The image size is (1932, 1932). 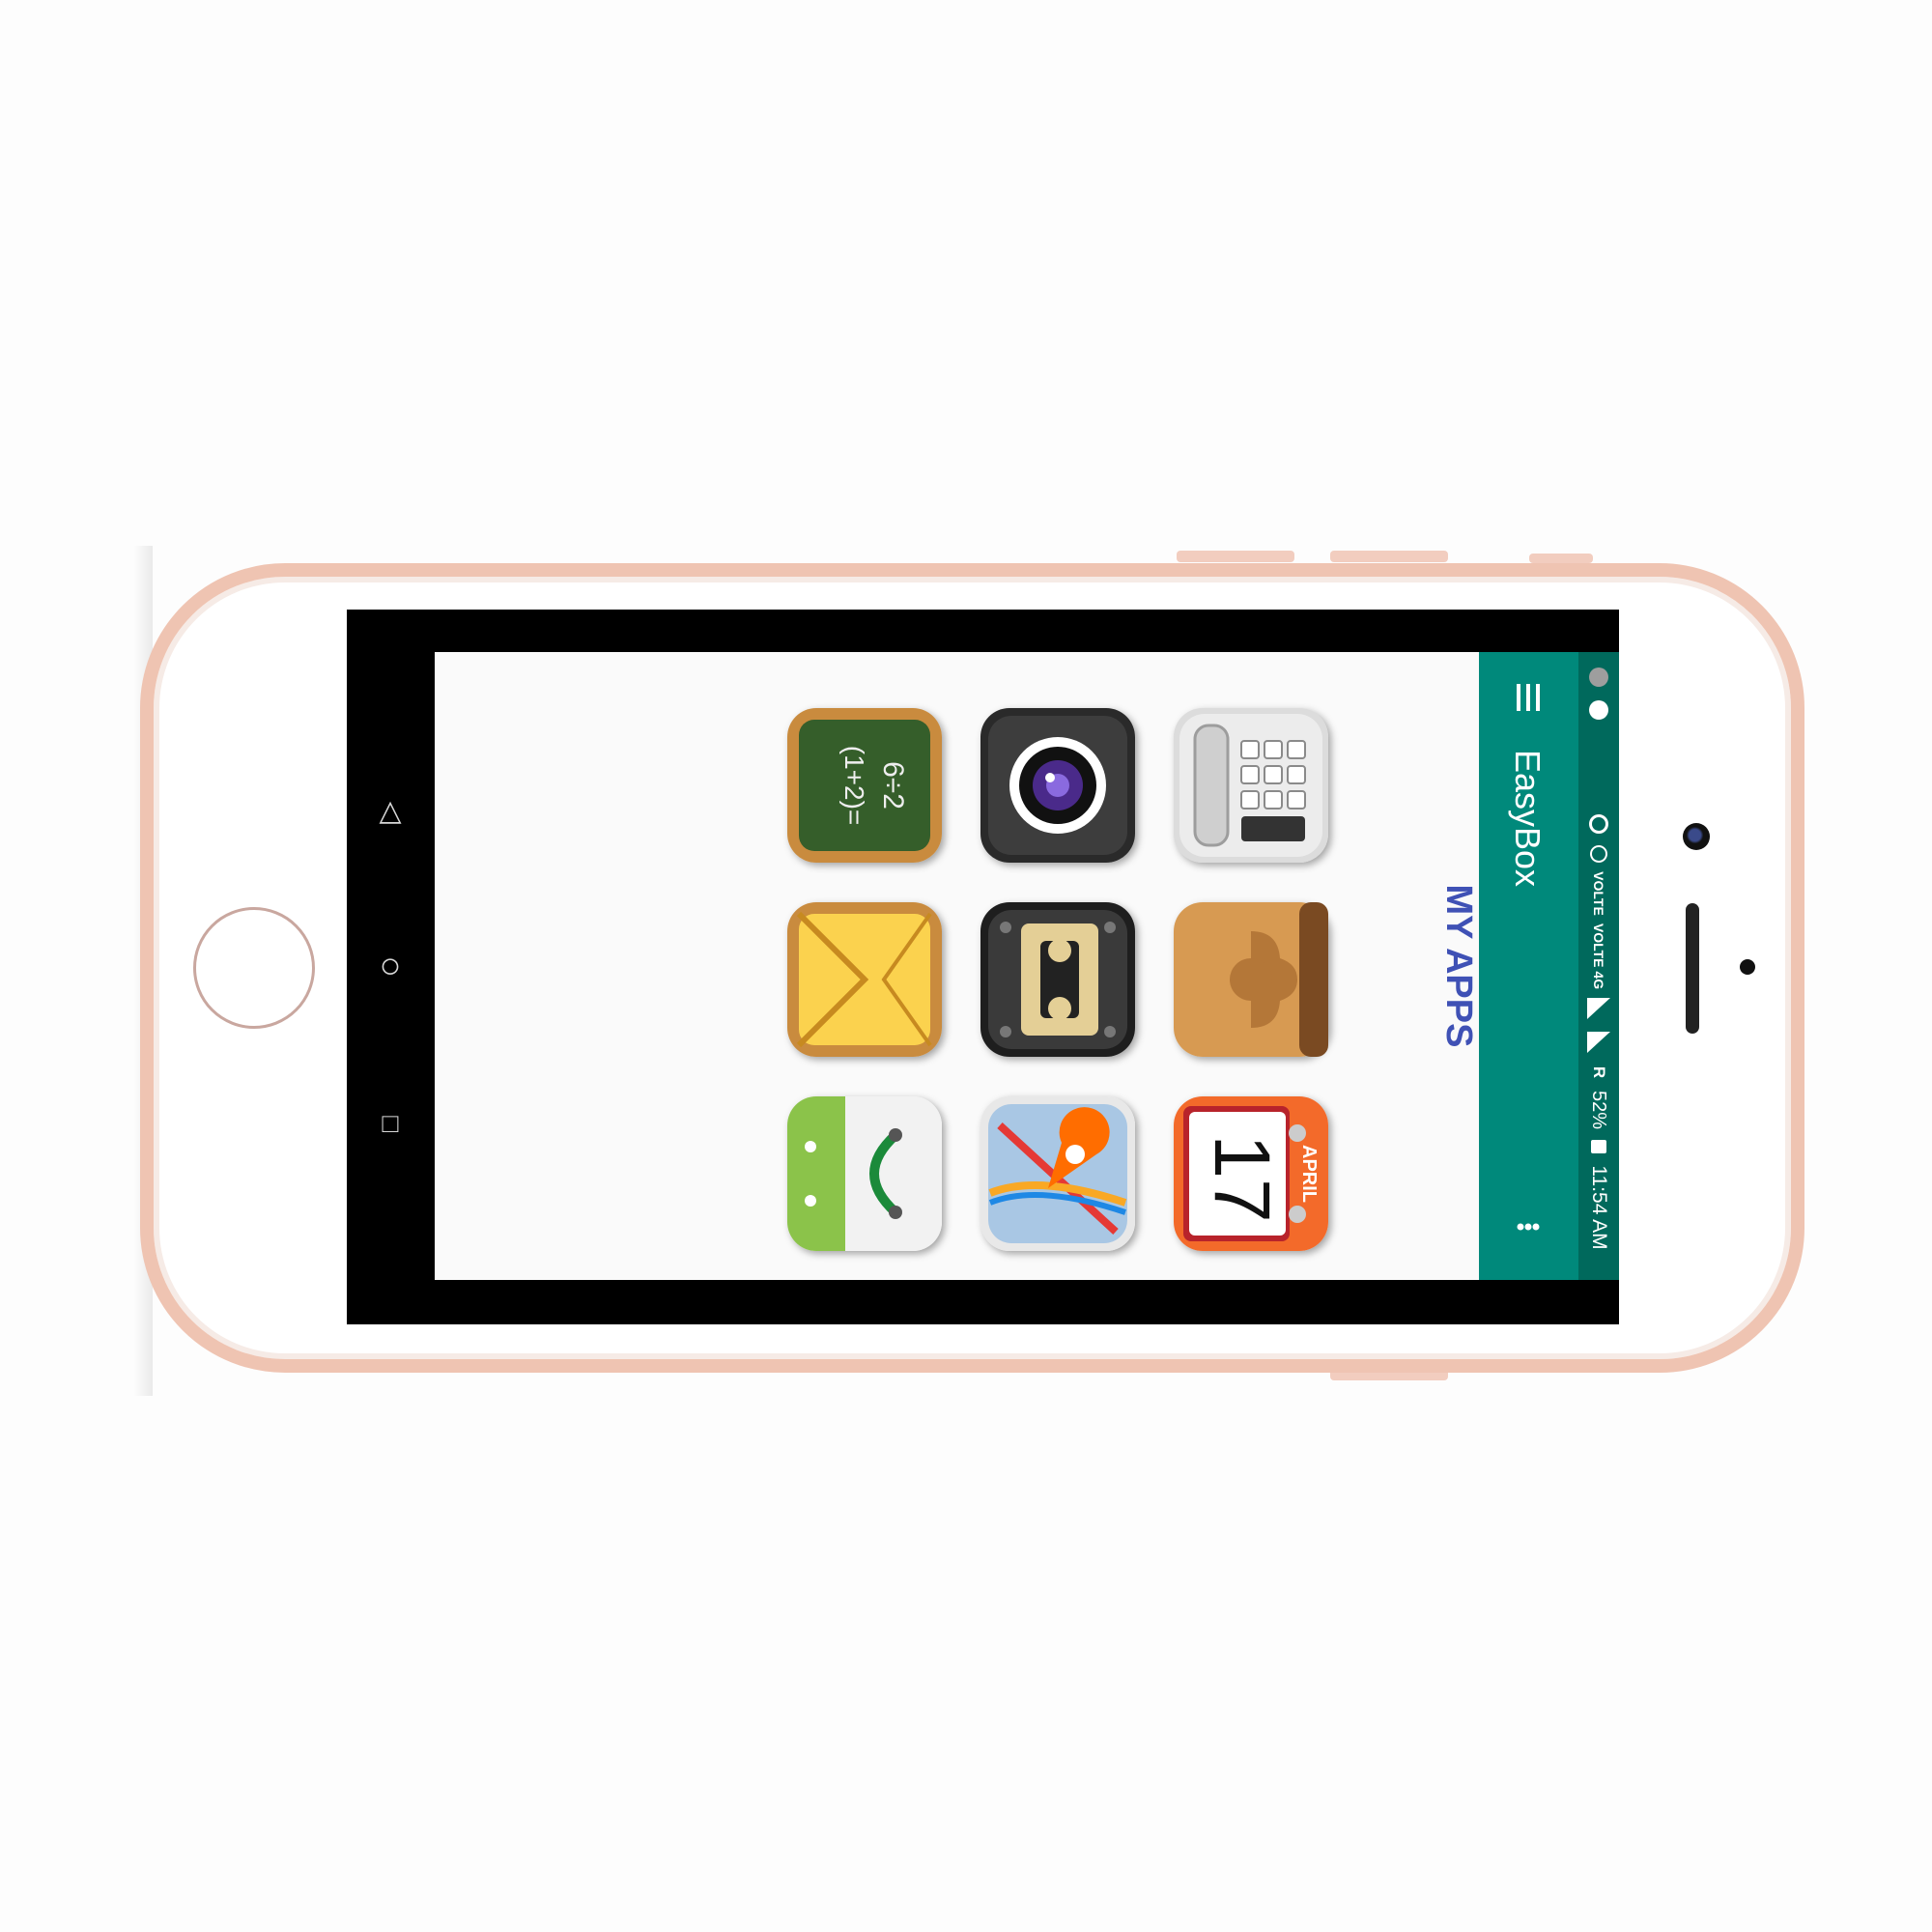 I want to click on app-calendar: APRIL 17, so click(x=1251, y=1173).